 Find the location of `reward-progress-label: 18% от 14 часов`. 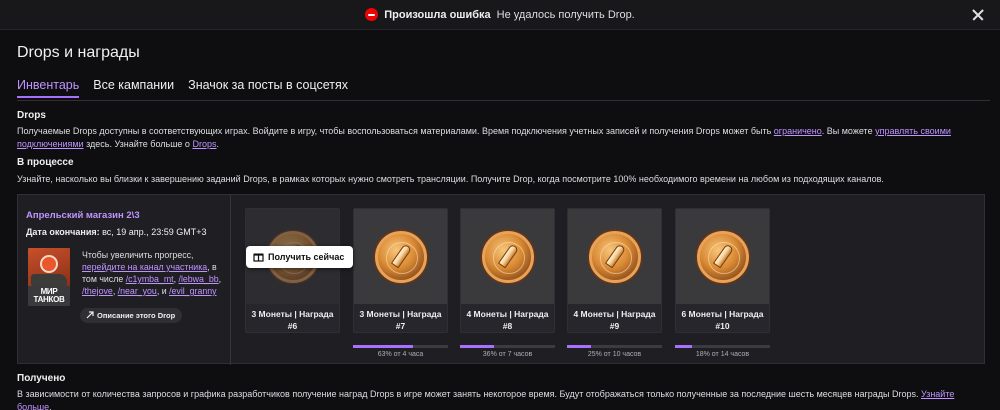

reward-progress-label: 18% от 14 часов is located at coordinates (722, 354).